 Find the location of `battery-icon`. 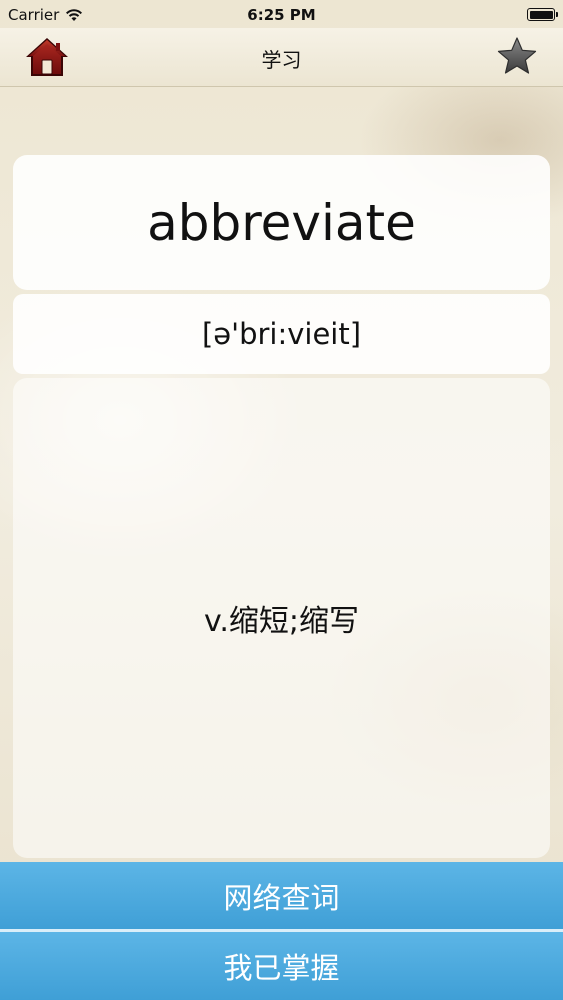

battery-icon is located at coordinates (542, 14).